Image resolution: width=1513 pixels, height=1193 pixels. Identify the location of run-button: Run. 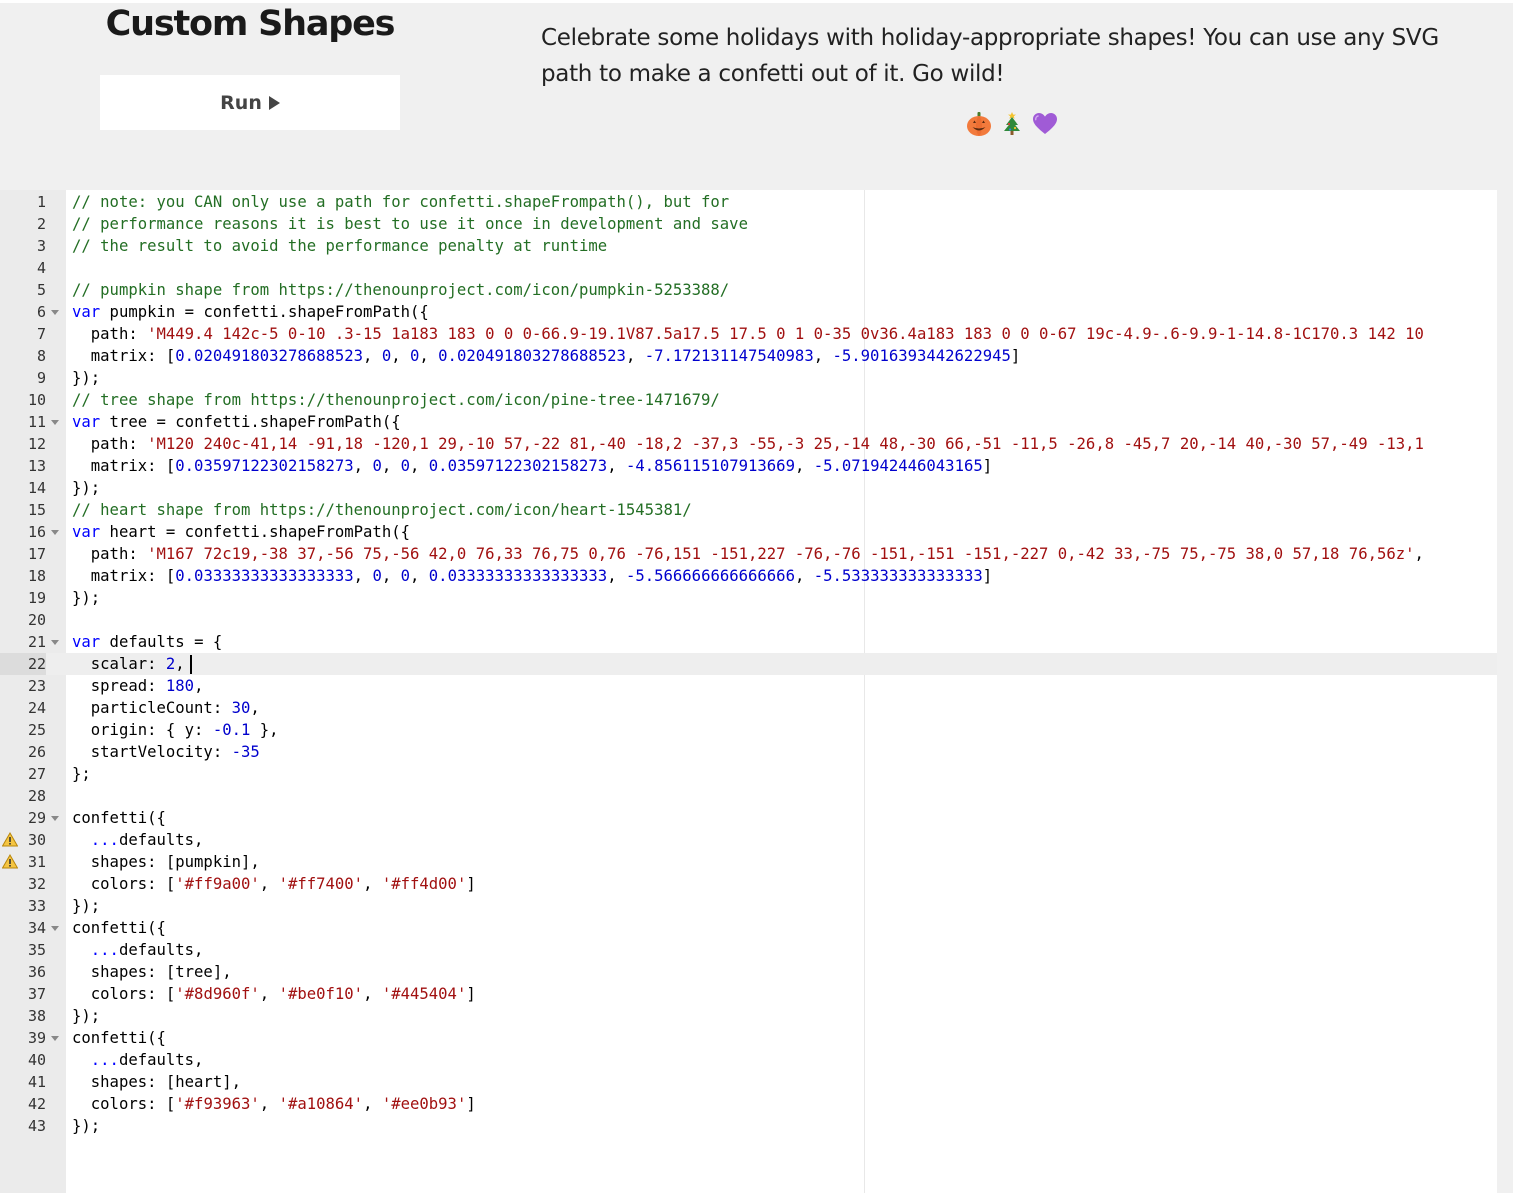
(250, 102).